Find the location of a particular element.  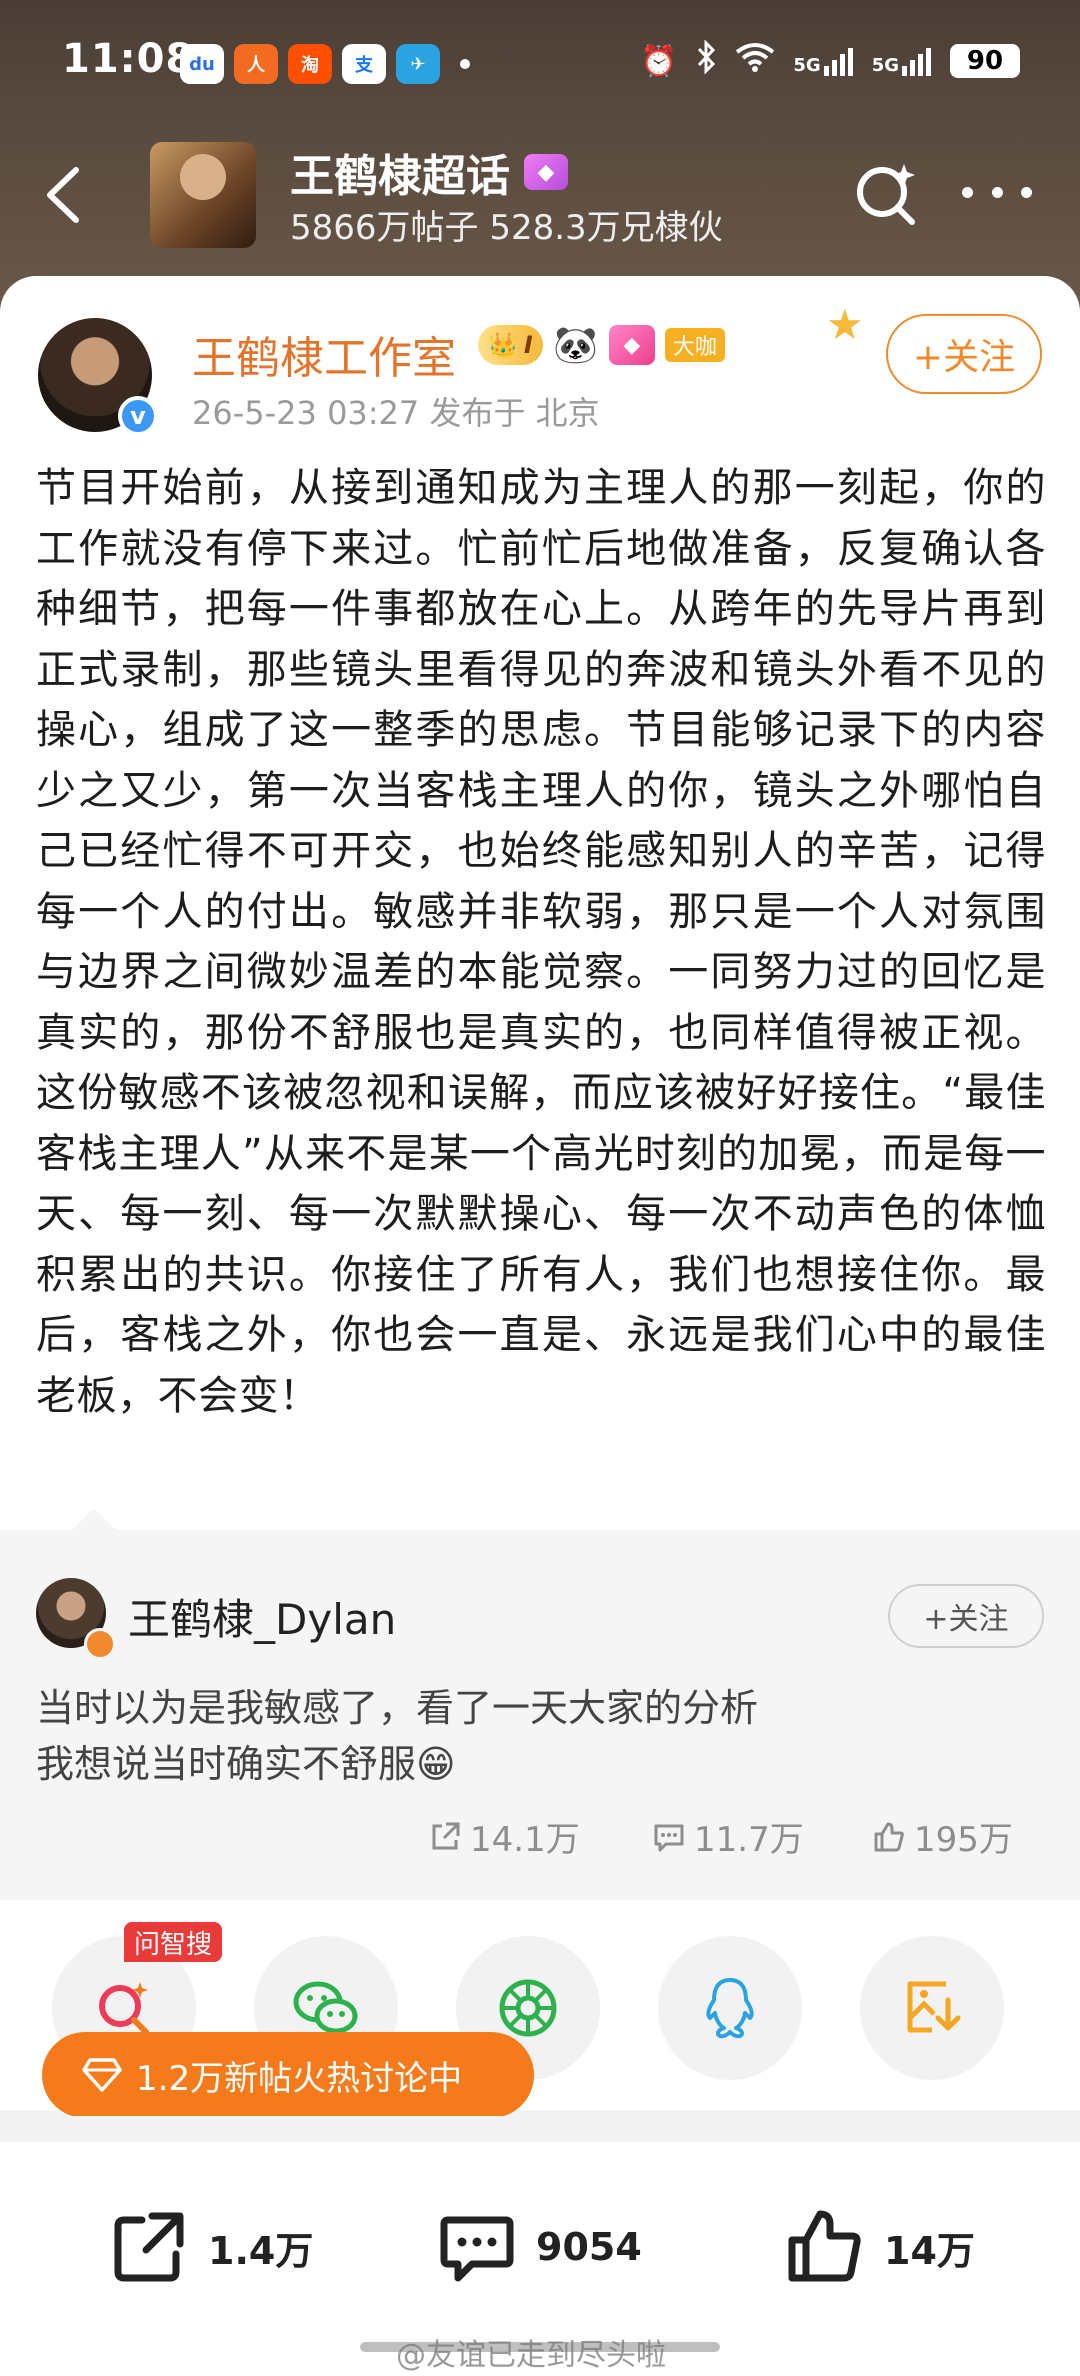

follow-button: +关注 is located at coordinates (964, 354).